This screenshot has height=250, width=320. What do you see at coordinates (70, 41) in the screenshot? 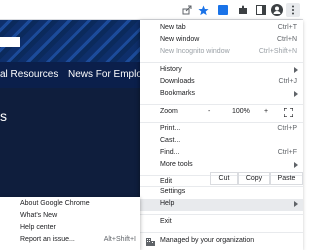
I see `page-banner` at bounding box center [70, 41].